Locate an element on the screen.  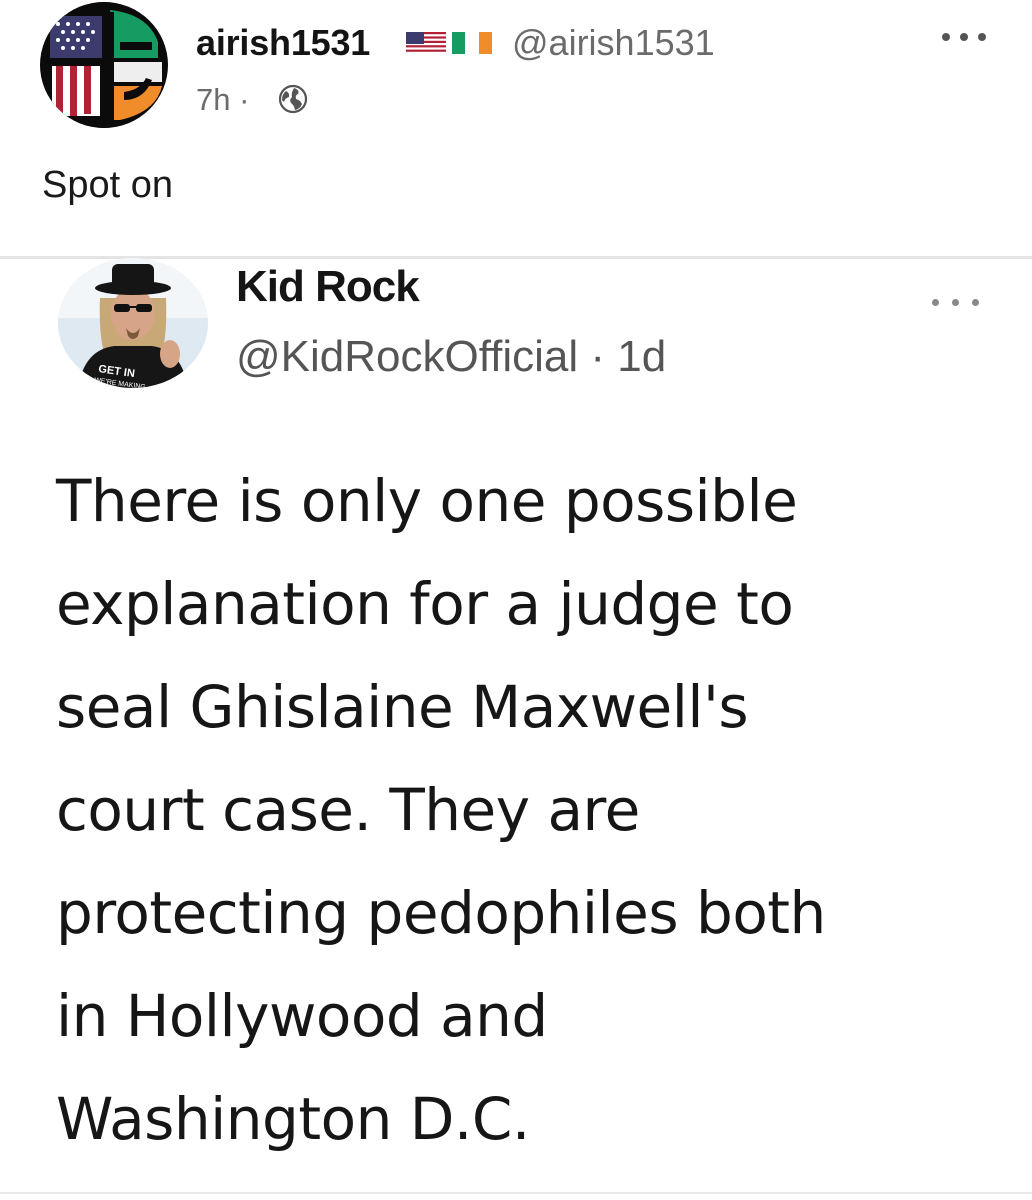
author-avatar is located at coordinates (104, 65).